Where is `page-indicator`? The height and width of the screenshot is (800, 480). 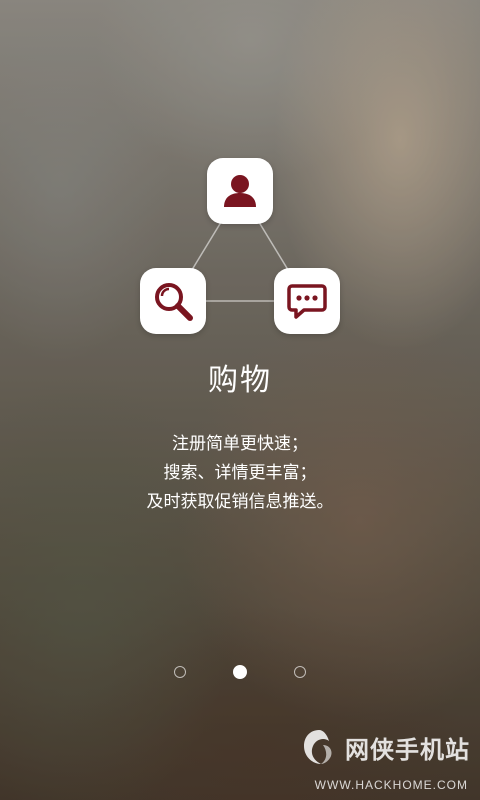 page-indicator is located at coordinates (240, 673).